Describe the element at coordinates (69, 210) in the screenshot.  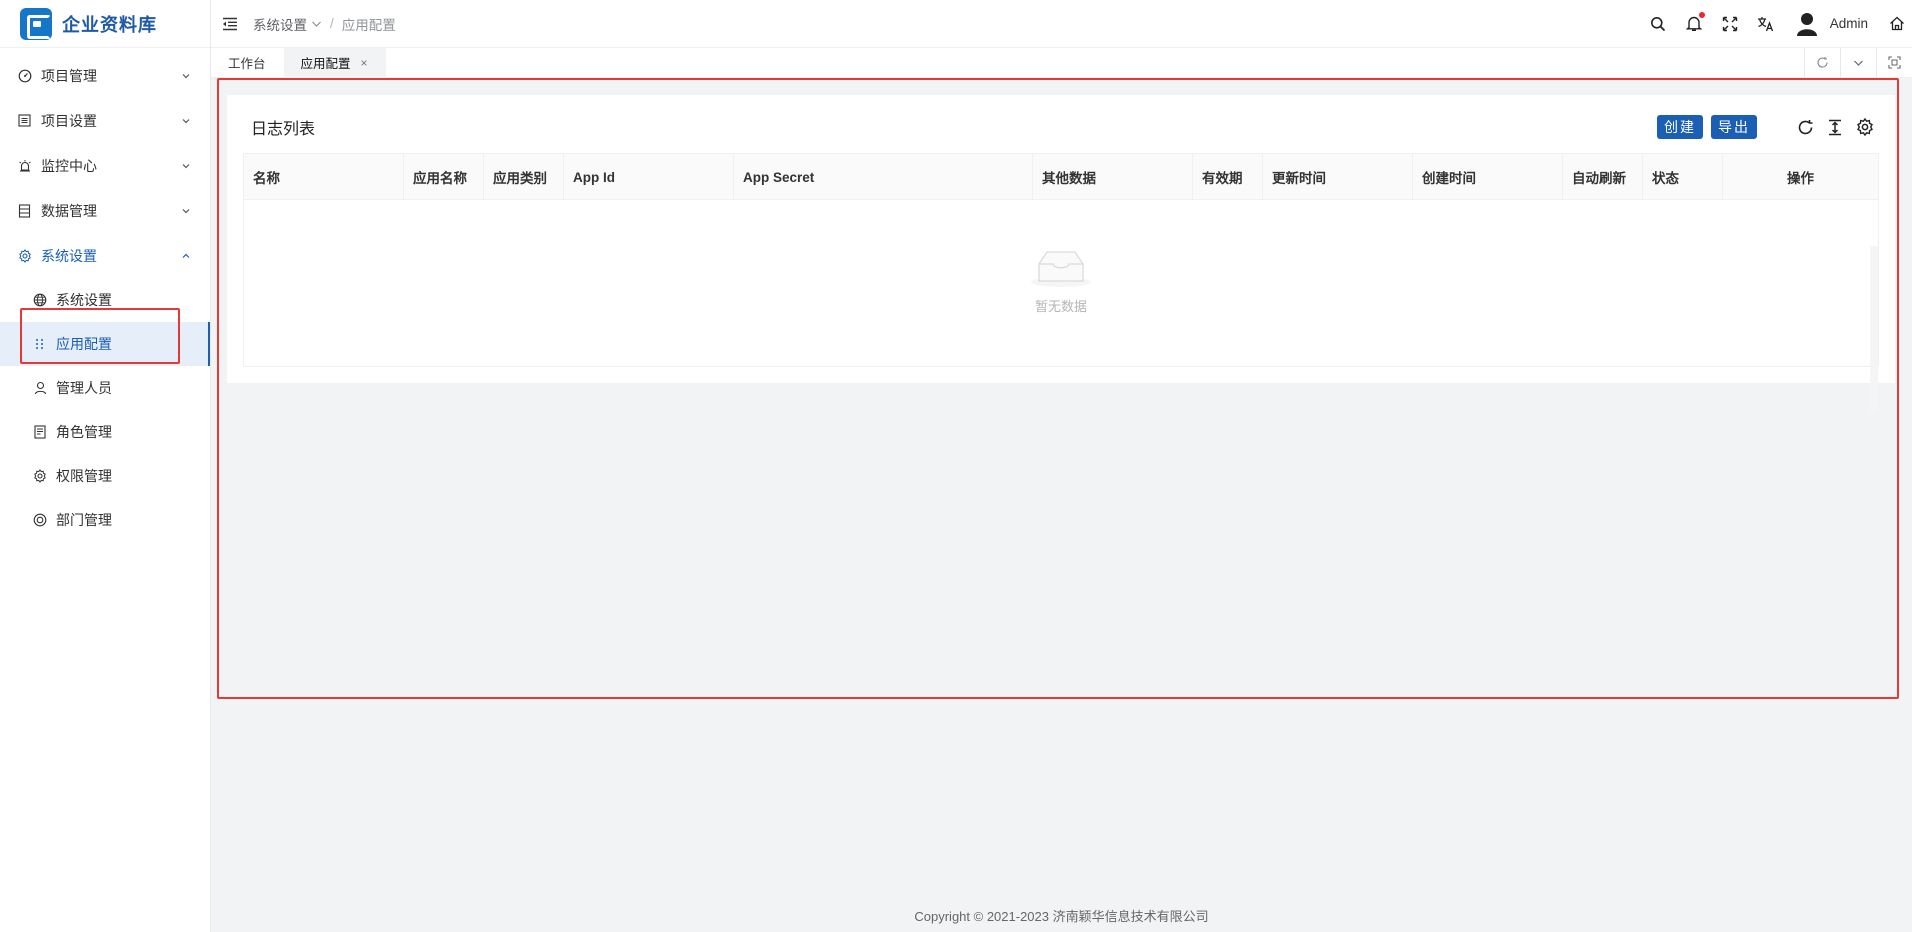
I see `sidebar-item-label: 数据管理` at that location.